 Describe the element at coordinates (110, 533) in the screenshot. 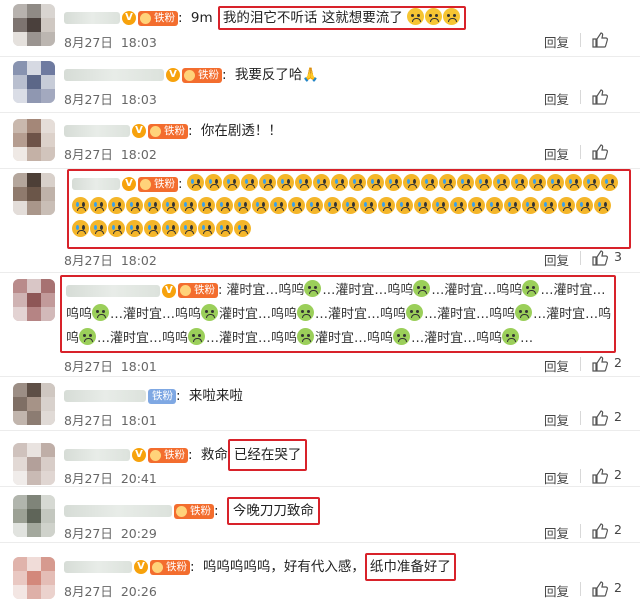

I see `comment-timestamp: 8月27日 20:29` at that location.